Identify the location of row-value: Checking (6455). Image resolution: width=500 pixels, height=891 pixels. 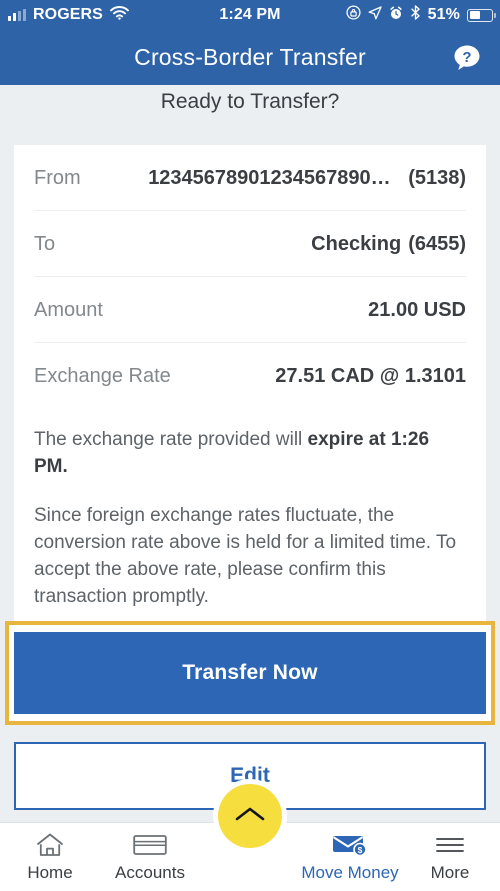
(388, 244).